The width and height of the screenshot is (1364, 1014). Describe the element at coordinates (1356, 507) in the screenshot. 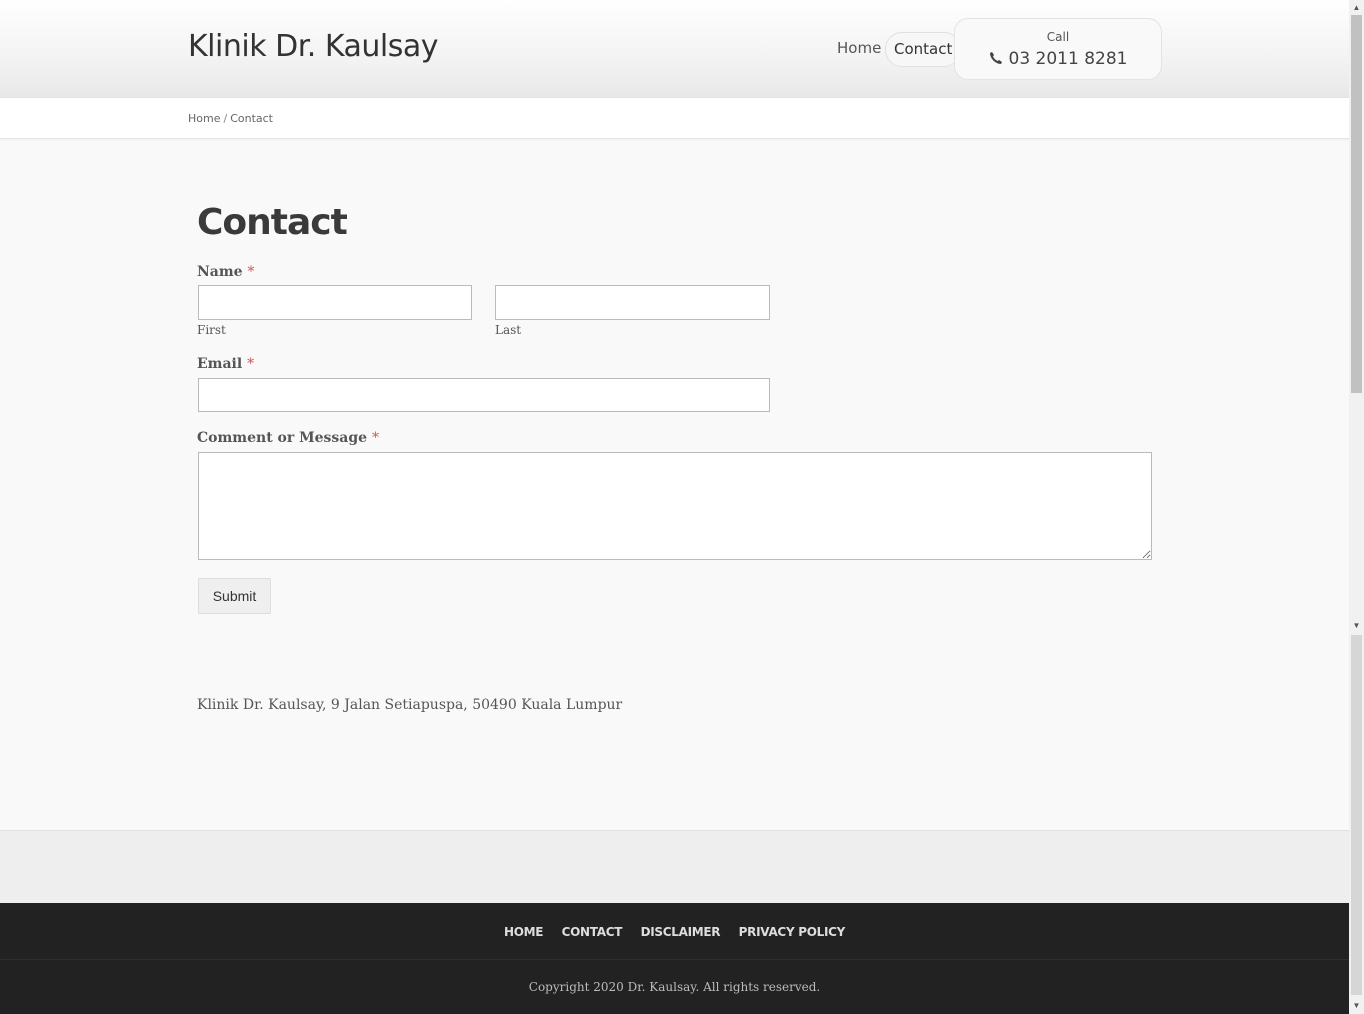

I see `vertical-scrollbar: ▲ ▼ ▼` at that location.